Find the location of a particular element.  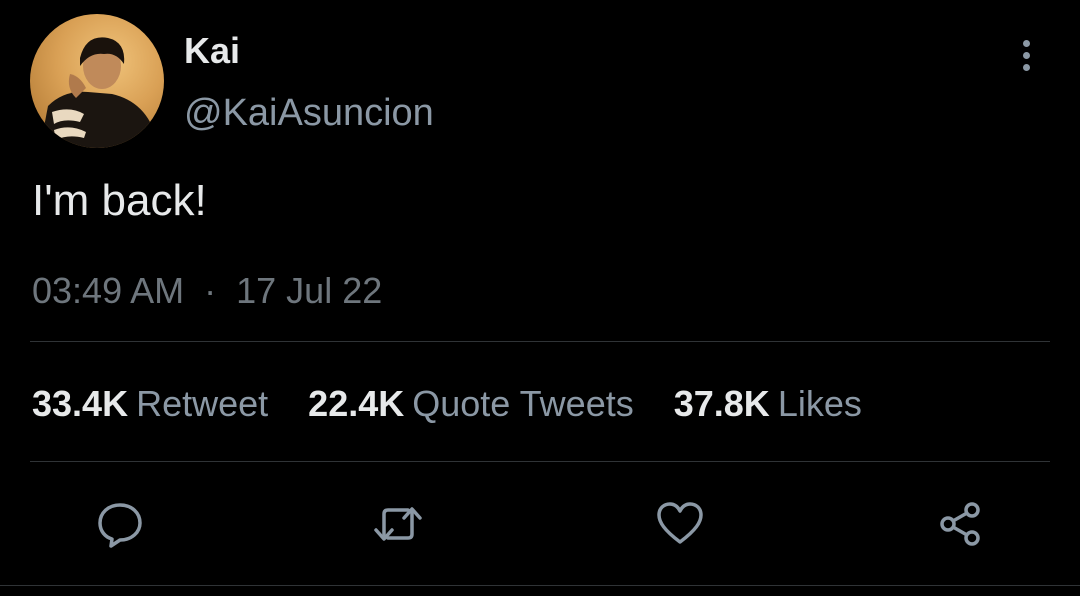

stat-likes: 37.8K Likes is located at coordinates (768, 404).